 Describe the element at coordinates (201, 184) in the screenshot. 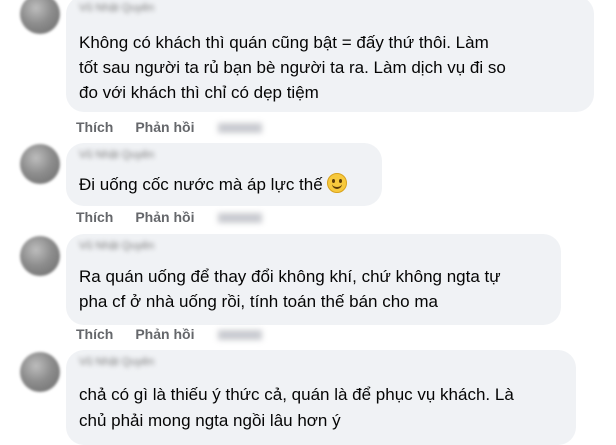

I see `comment-text: Đi uống cốc nước mà áp lực thế` at that location.